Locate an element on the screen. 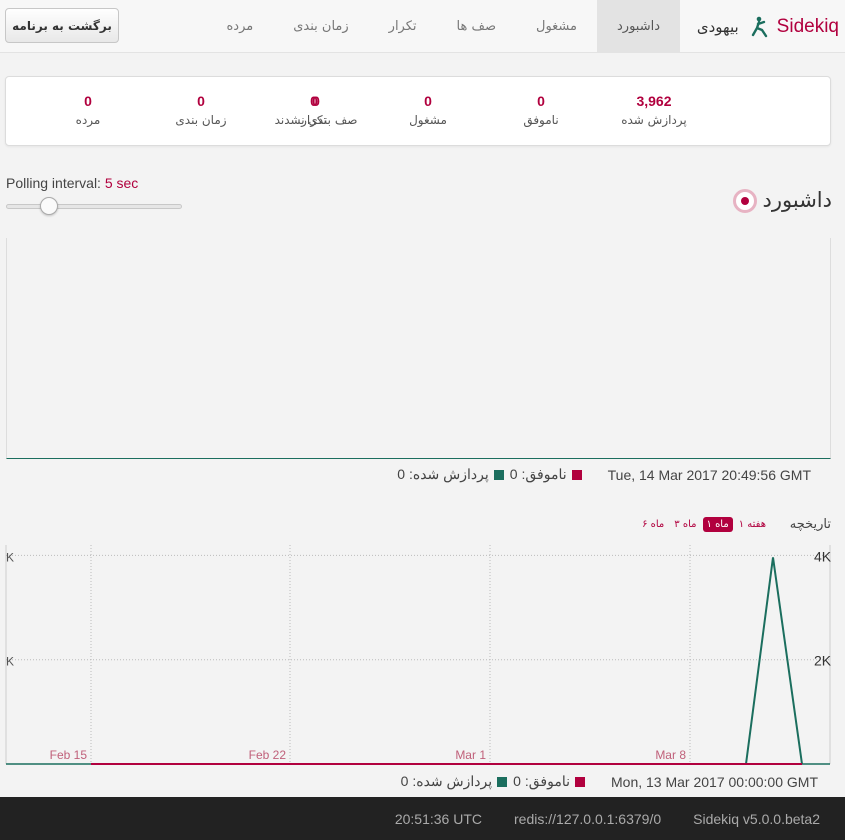  nav-tabs: داشبورد مشغول صف ها تکرار زمان بندی مرده is located at coordinates (443, 26).